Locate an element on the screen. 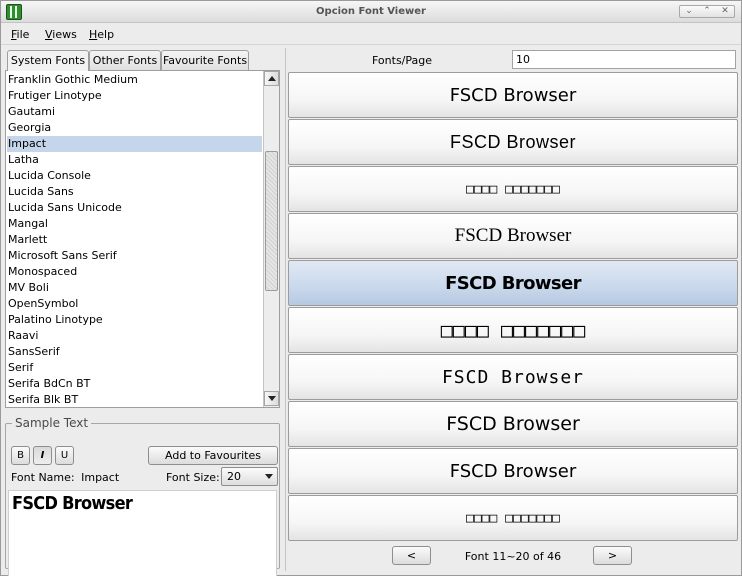 This screenshot has height=576, width=742. menu-help: Help is located at coordinates (101, 34).